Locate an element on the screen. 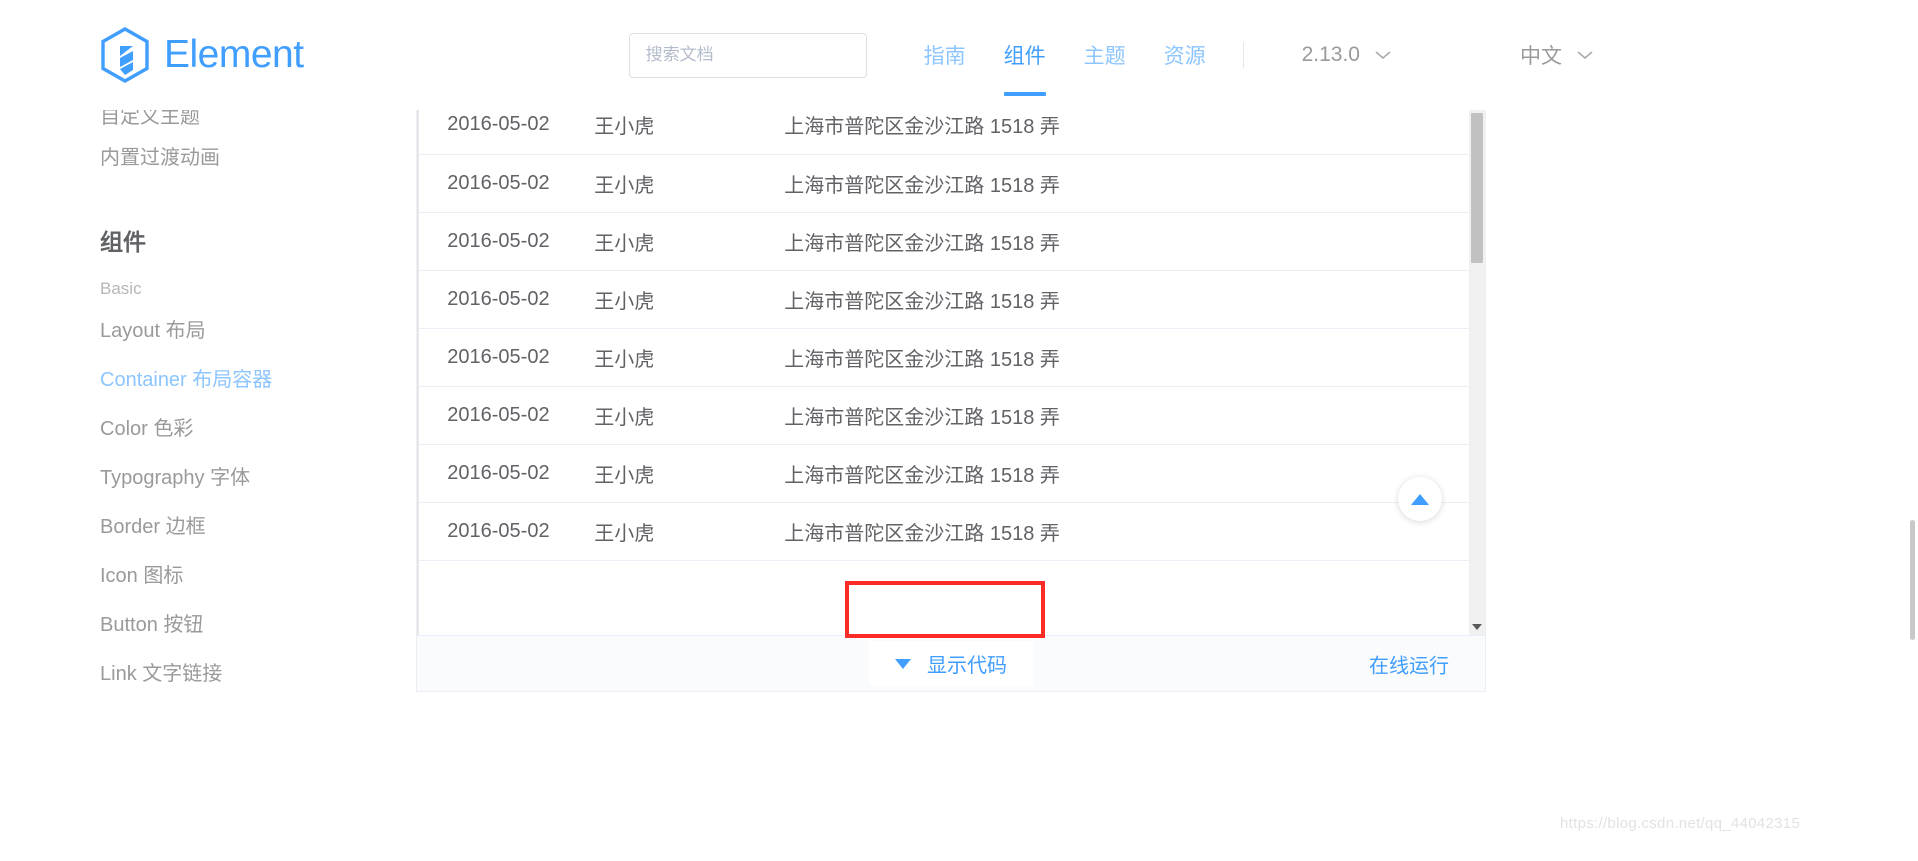 The height and width of the screenshot is (861, 1918). main-nav: 指南 组件 主题 资源 is located at coordinates (1065, 55).